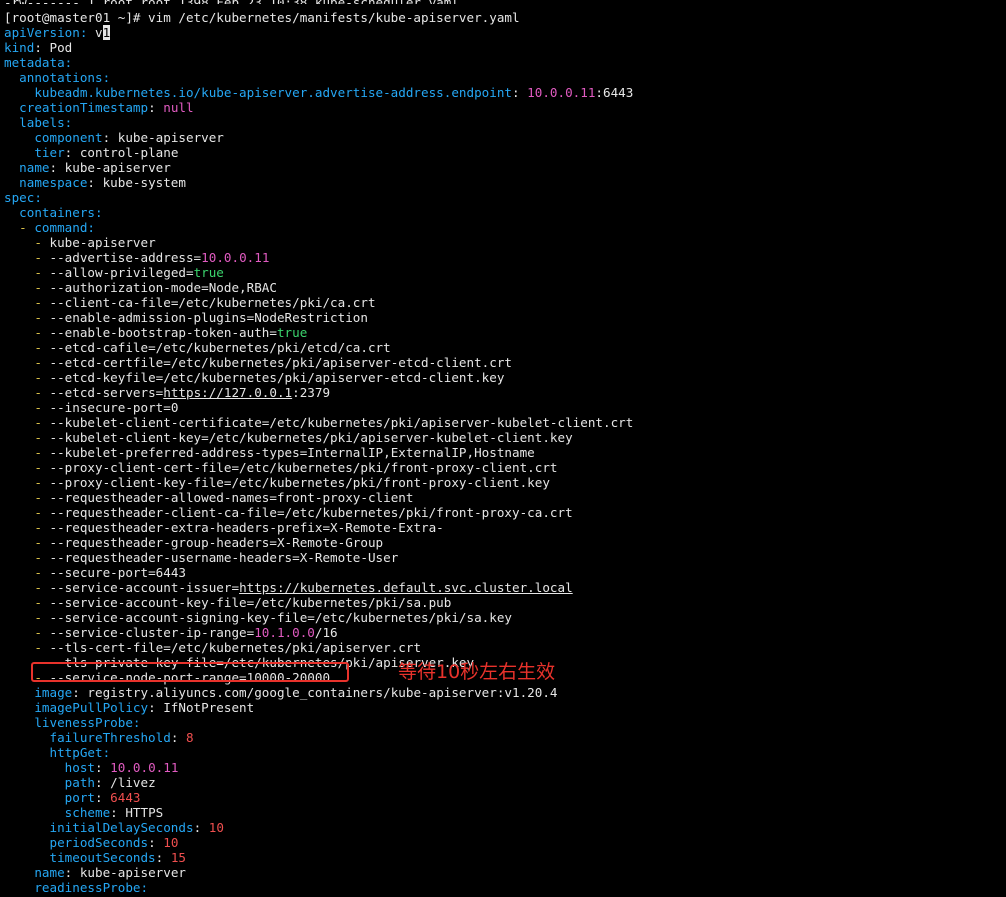  I want to click on code-line: - --enable-bootstrap-token-auth=true, so click(503, 332).